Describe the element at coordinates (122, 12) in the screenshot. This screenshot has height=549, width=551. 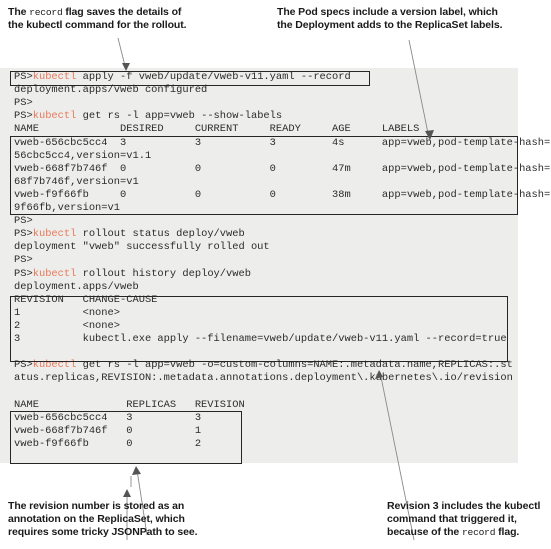
I see `caption-top-left-line1-b: flag saves the details of` at that location.